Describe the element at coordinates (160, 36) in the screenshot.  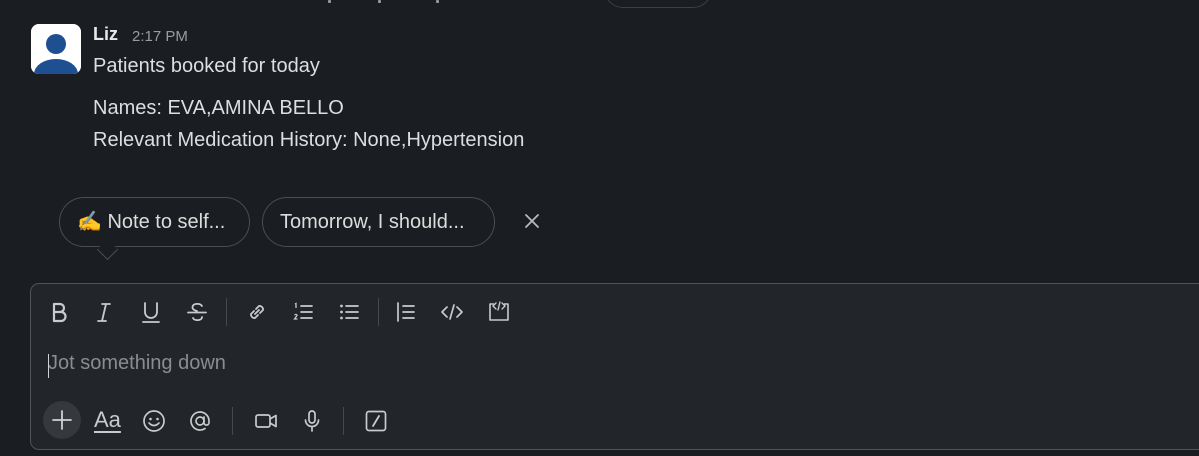
I see `message-timestamp: 2:17 PM` at that location.